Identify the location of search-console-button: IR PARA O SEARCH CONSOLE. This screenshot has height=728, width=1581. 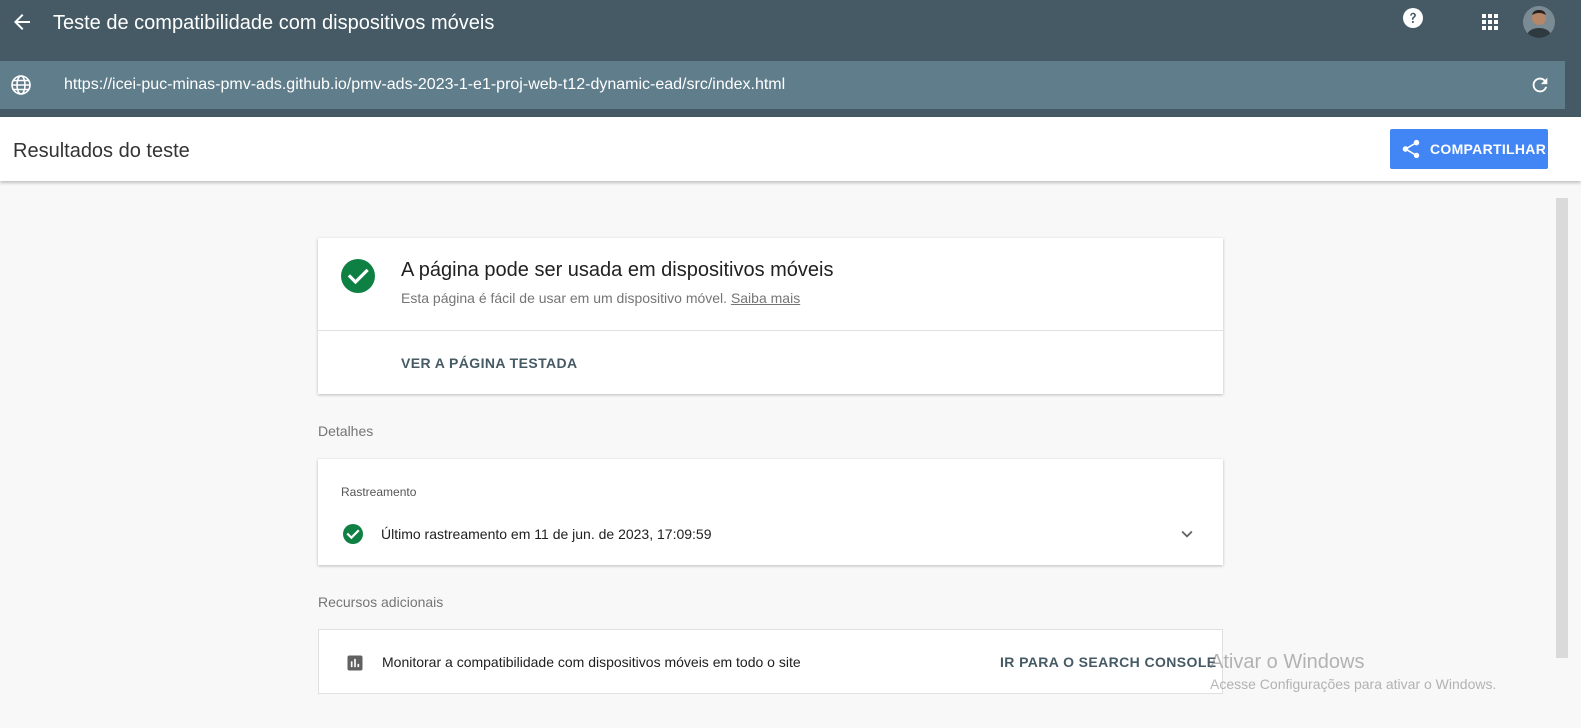
(1108, 662).